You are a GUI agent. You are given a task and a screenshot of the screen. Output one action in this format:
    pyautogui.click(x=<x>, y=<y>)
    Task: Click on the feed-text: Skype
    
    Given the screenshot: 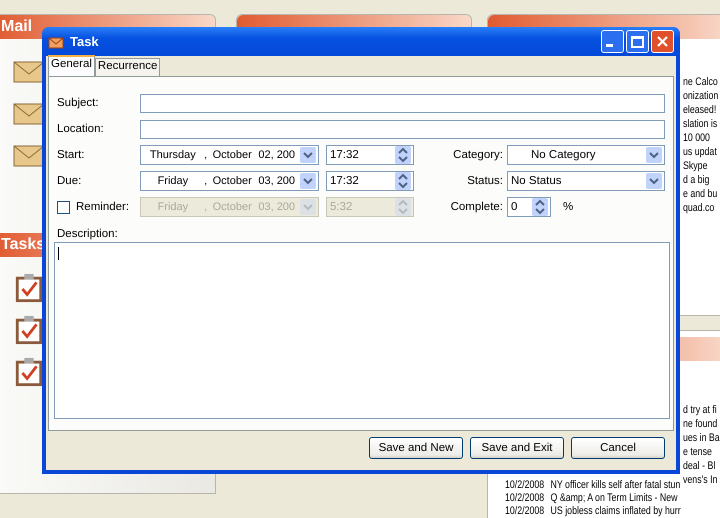 What is the action you would take?
    pyautogui.click(x=695, y=166)
    